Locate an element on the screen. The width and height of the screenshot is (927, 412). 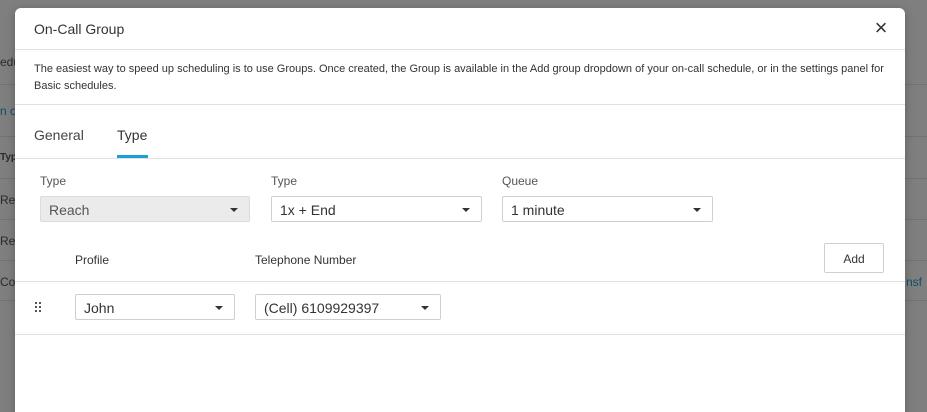
queue-label: Queue is located at coordinates (520, 181).